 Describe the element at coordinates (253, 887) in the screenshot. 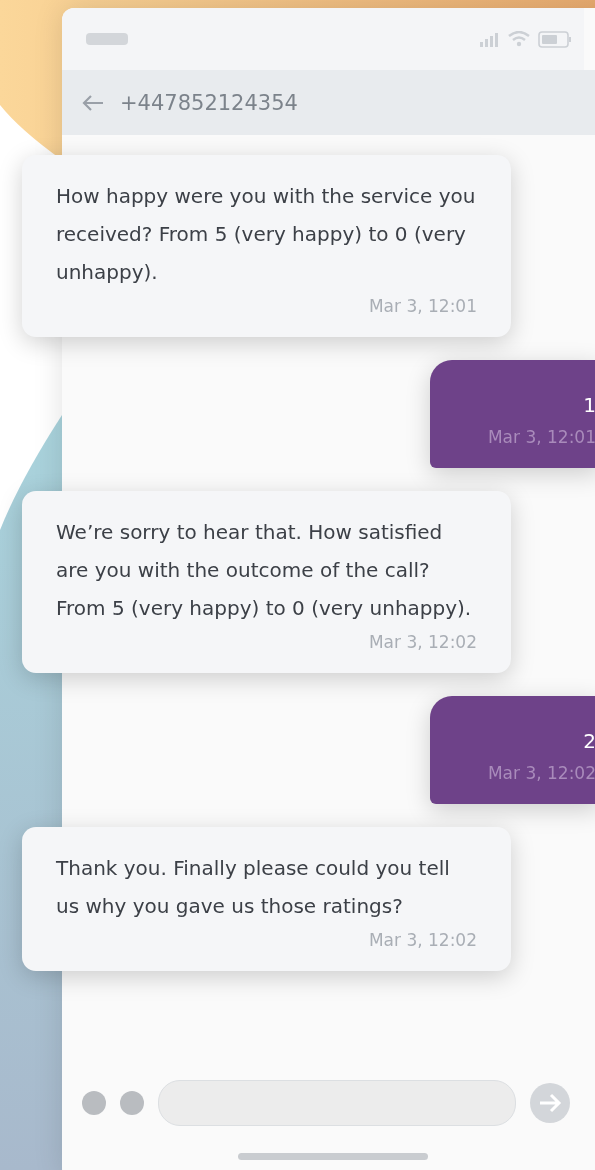

I see `message-text: Thank you. Finally please could you tell us why you gave us those ratings?` at that location.